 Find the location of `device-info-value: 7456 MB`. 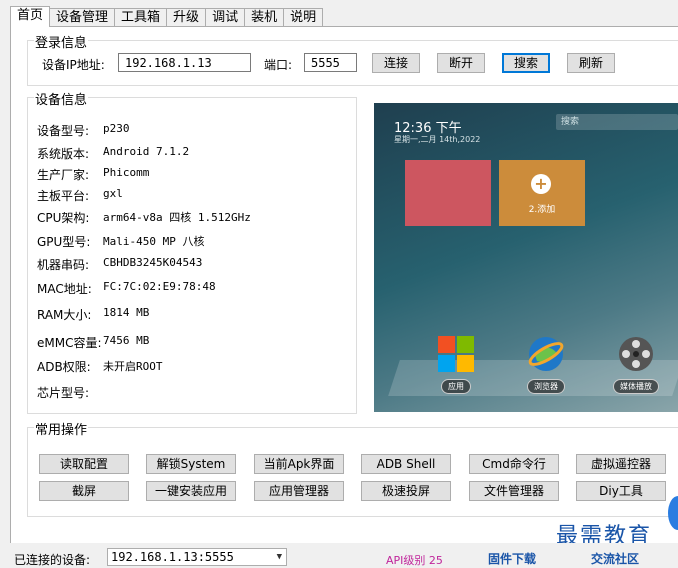

device-info-value: 7456 MB is located at coordinates (126, 340).